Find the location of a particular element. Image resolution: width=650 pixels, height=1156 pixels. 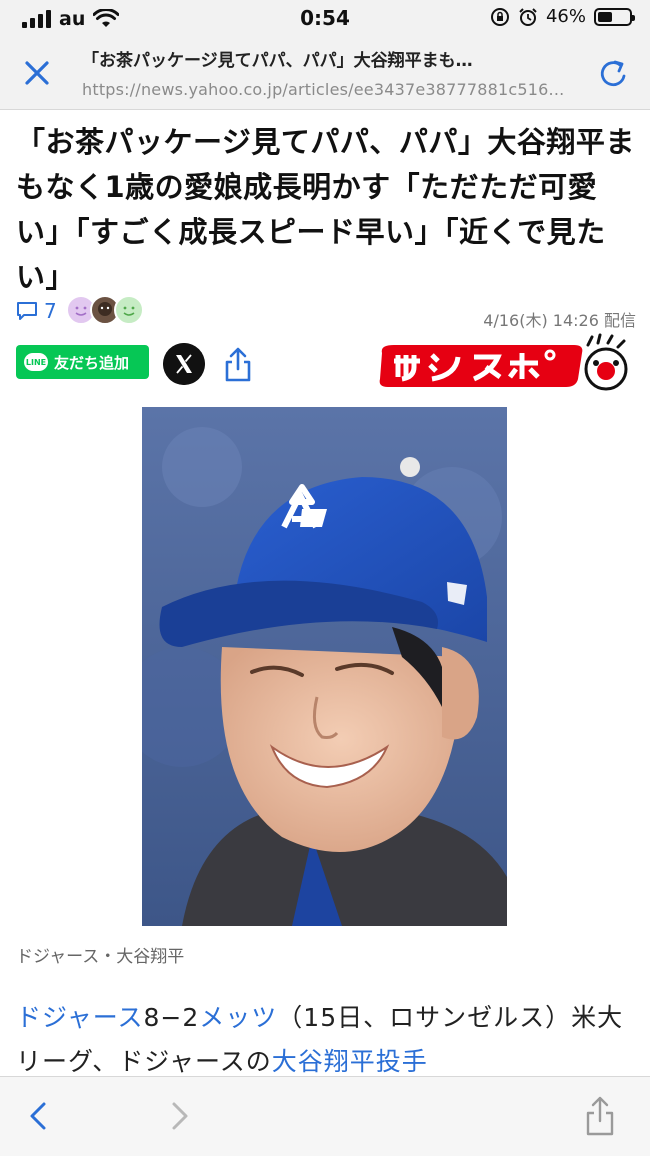

publish-date: 4/16(木) 14:26 配信 is located at coordinates (559, 320).